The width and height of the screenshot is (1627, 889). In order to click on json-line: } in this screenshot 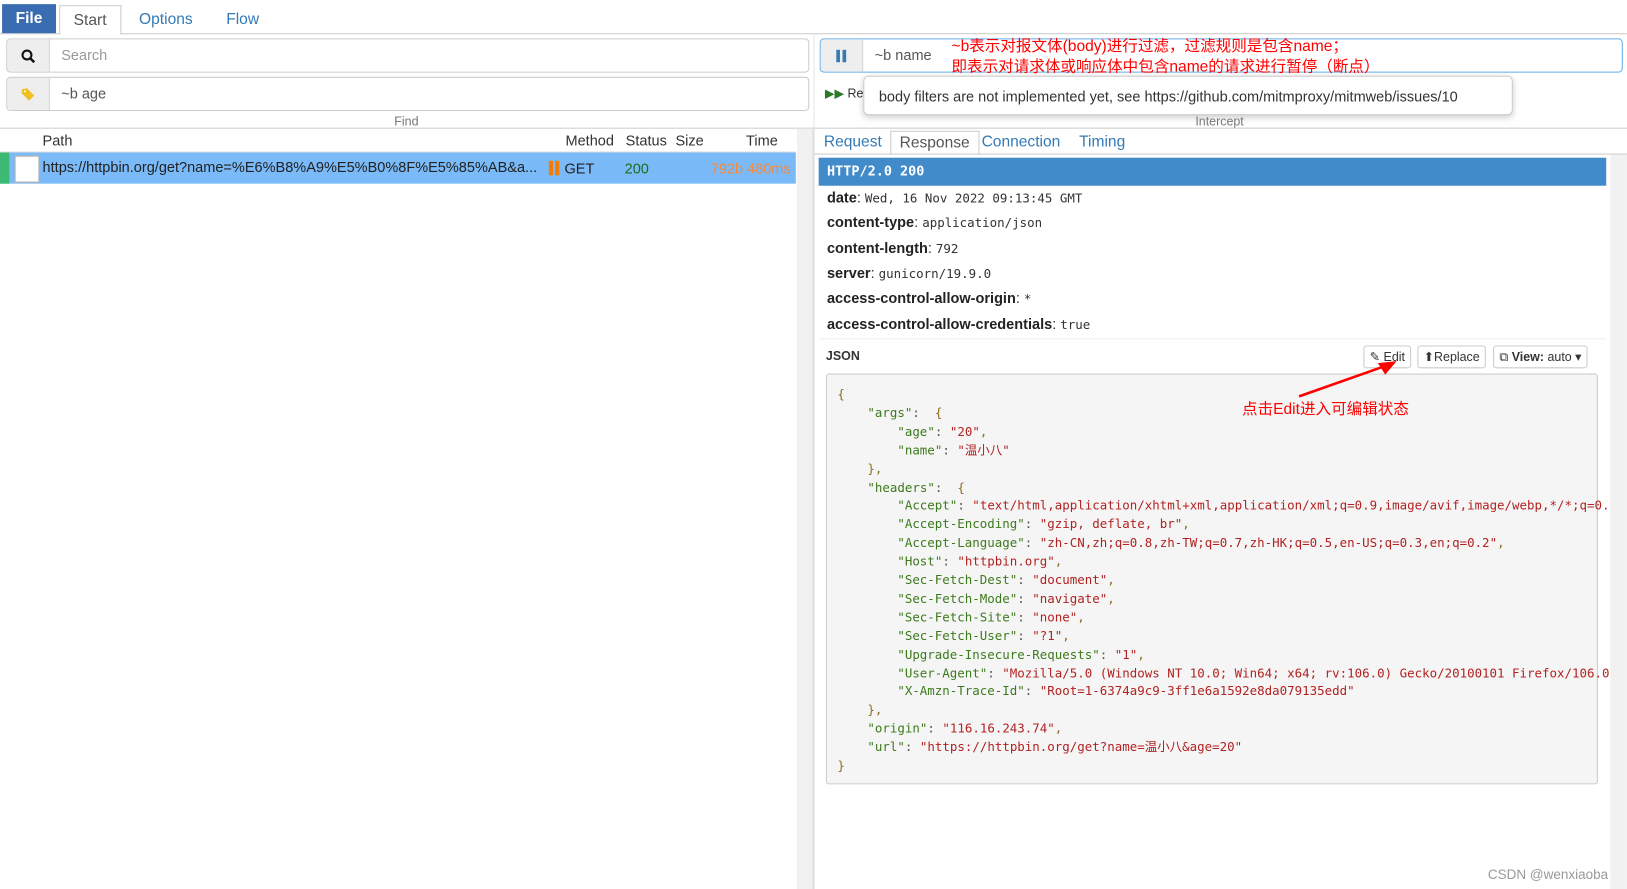, I will do `click(841, 765)`.